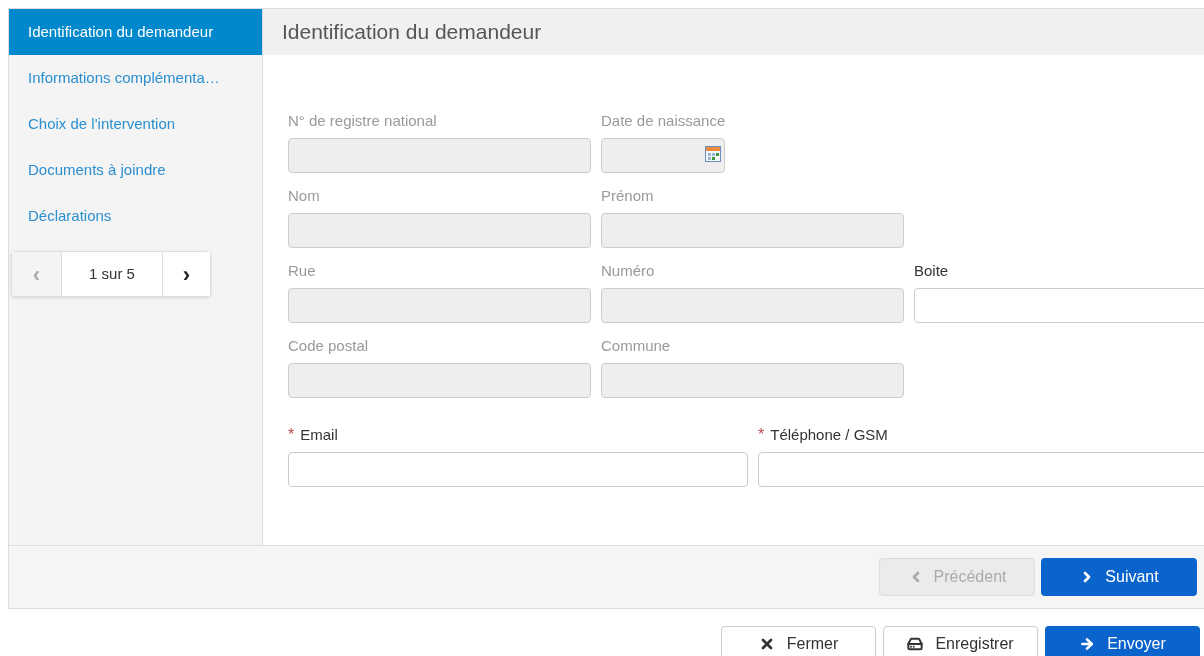 This screenshot has height=656, width=1204. Describe the element at coordinates (960, 641) in the screenshot. I see `save-button: Enregistrer` at that location.